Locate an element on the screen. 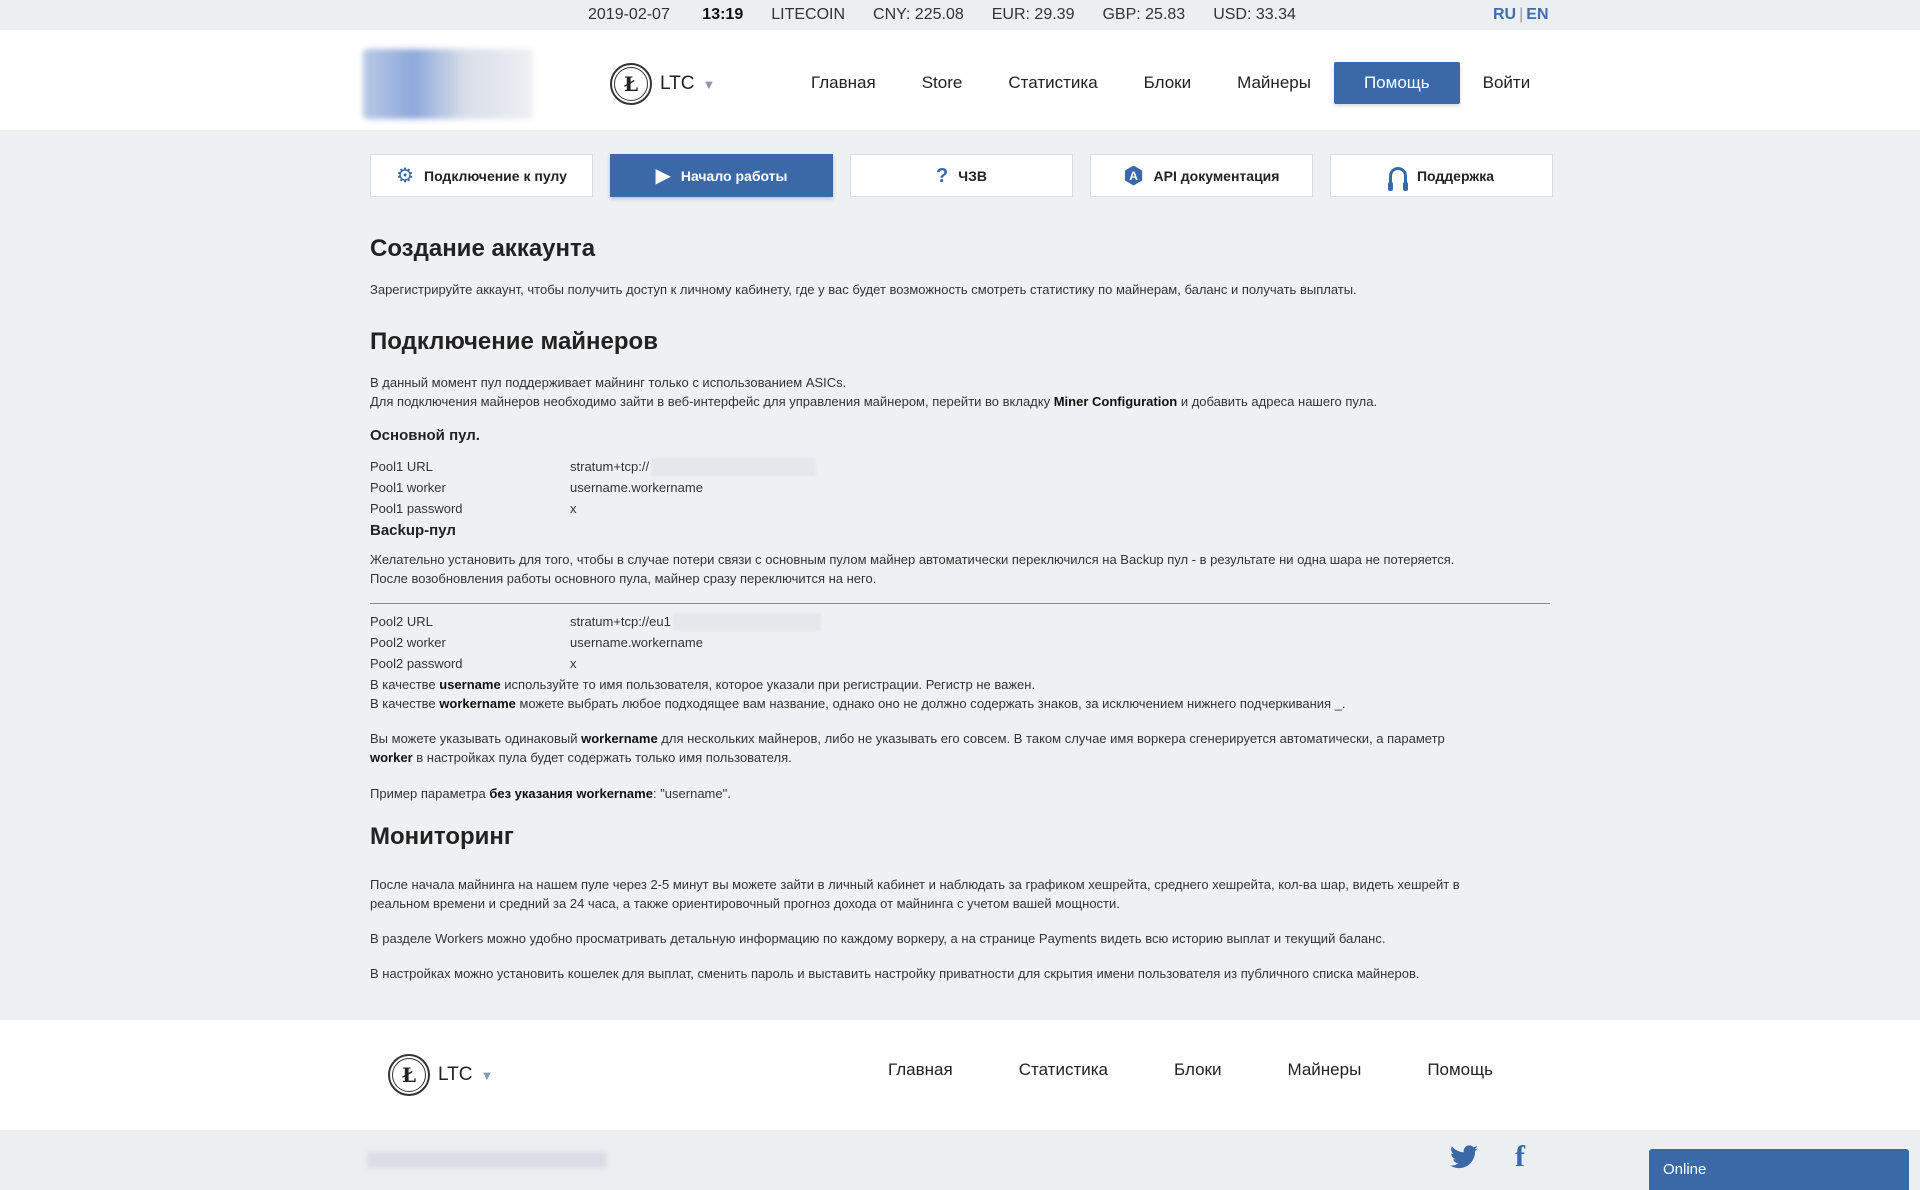 Image resolution: width=1920 pixels, height=1190 pixels. tab-label: API документация is located at coordinates (1216, 175).